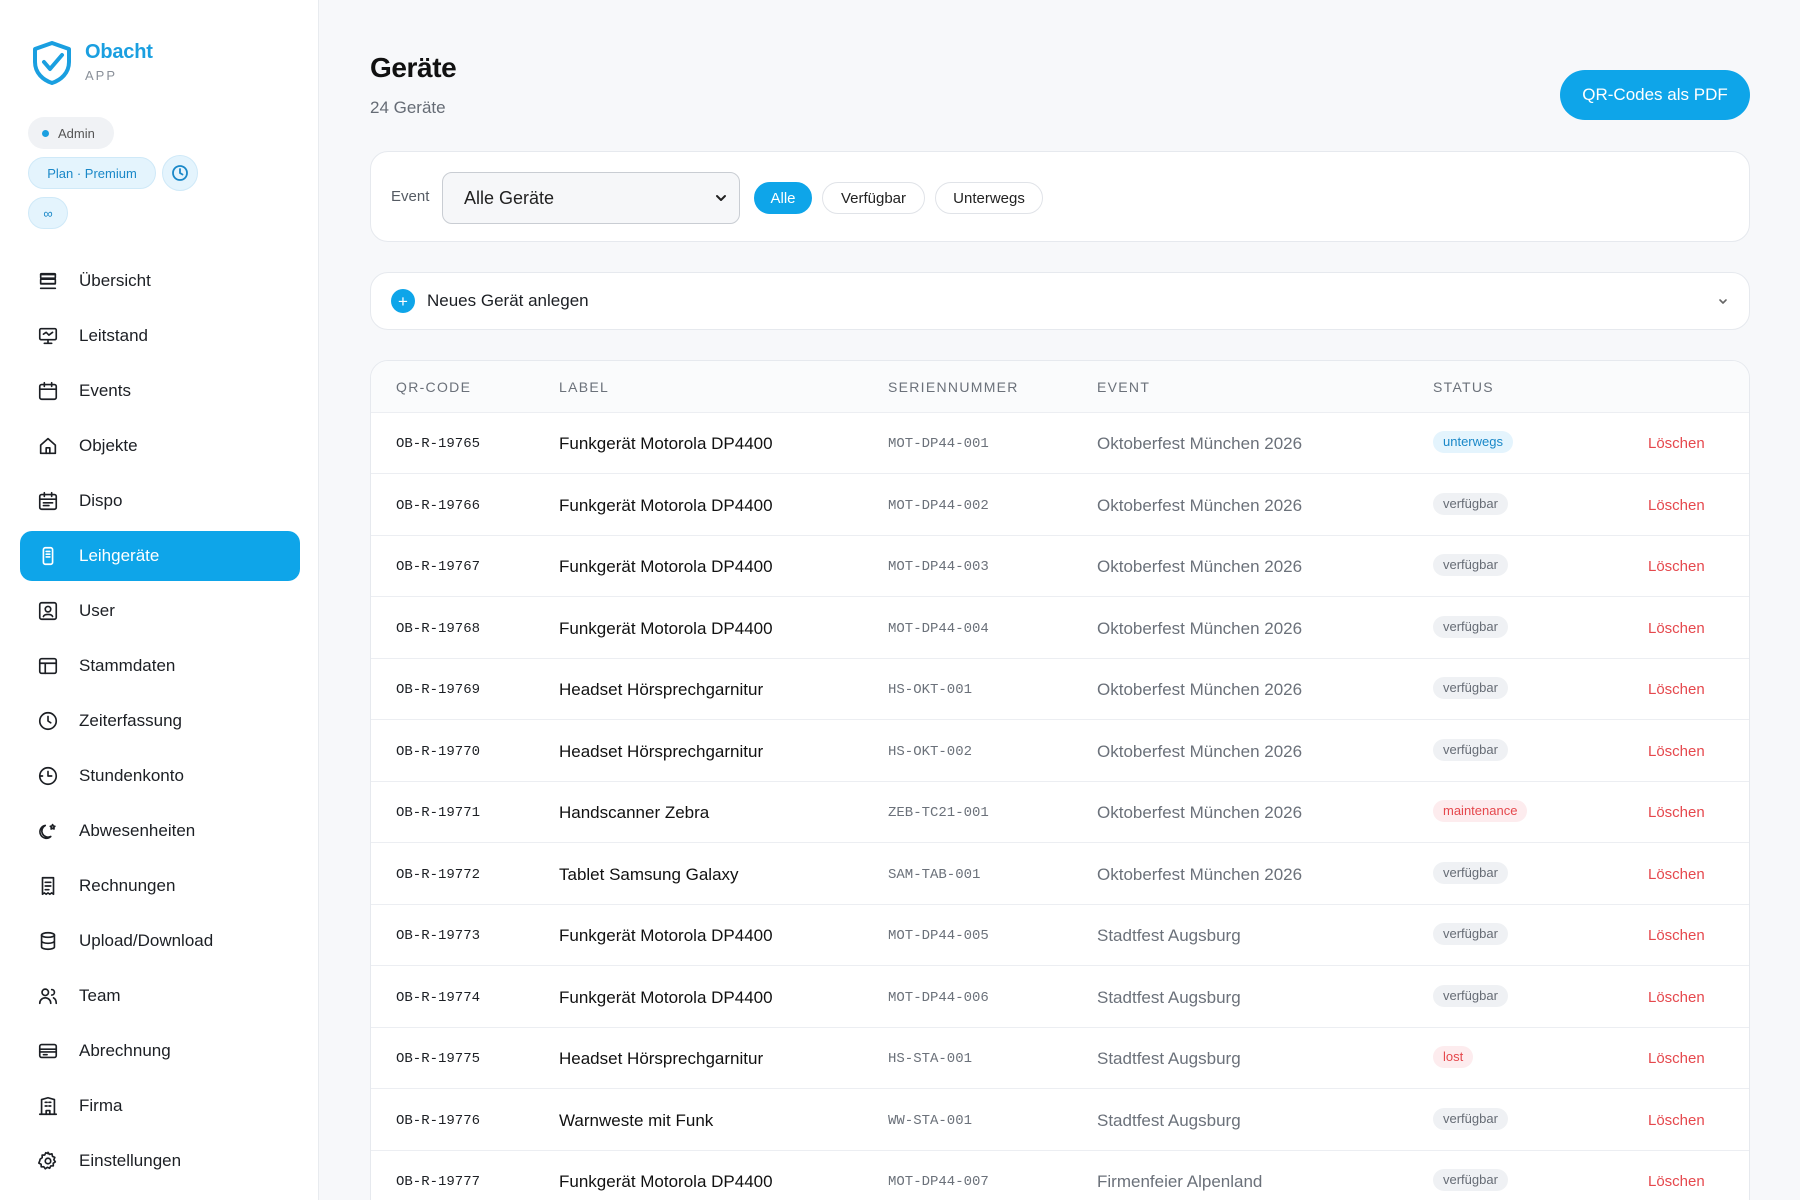  Describe the element at coordinates (953, 387) in the screenshot. I see `column-header-serial: SERIENNUMMER` at that location.